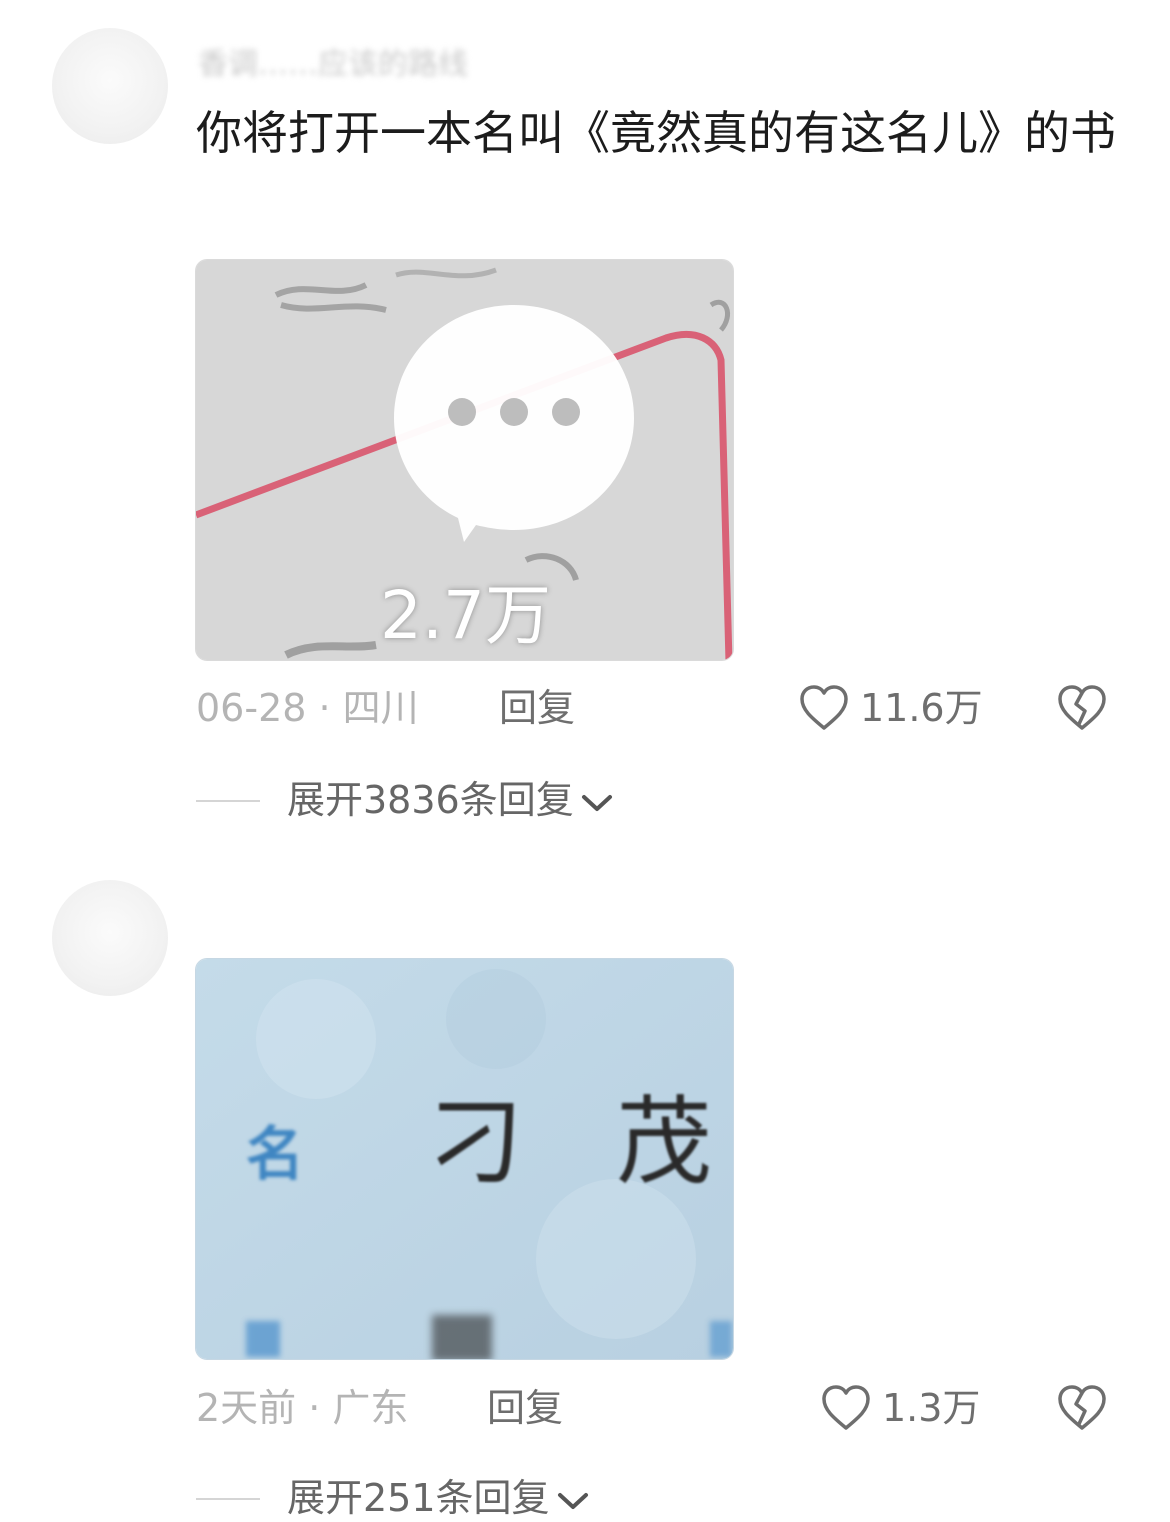 This screenshot has height=1522, width=1170. What do you see at coordinates (464, 460) in the screenshot?
I see `comment-image: 2.7万` at bounding box center [464, 460].